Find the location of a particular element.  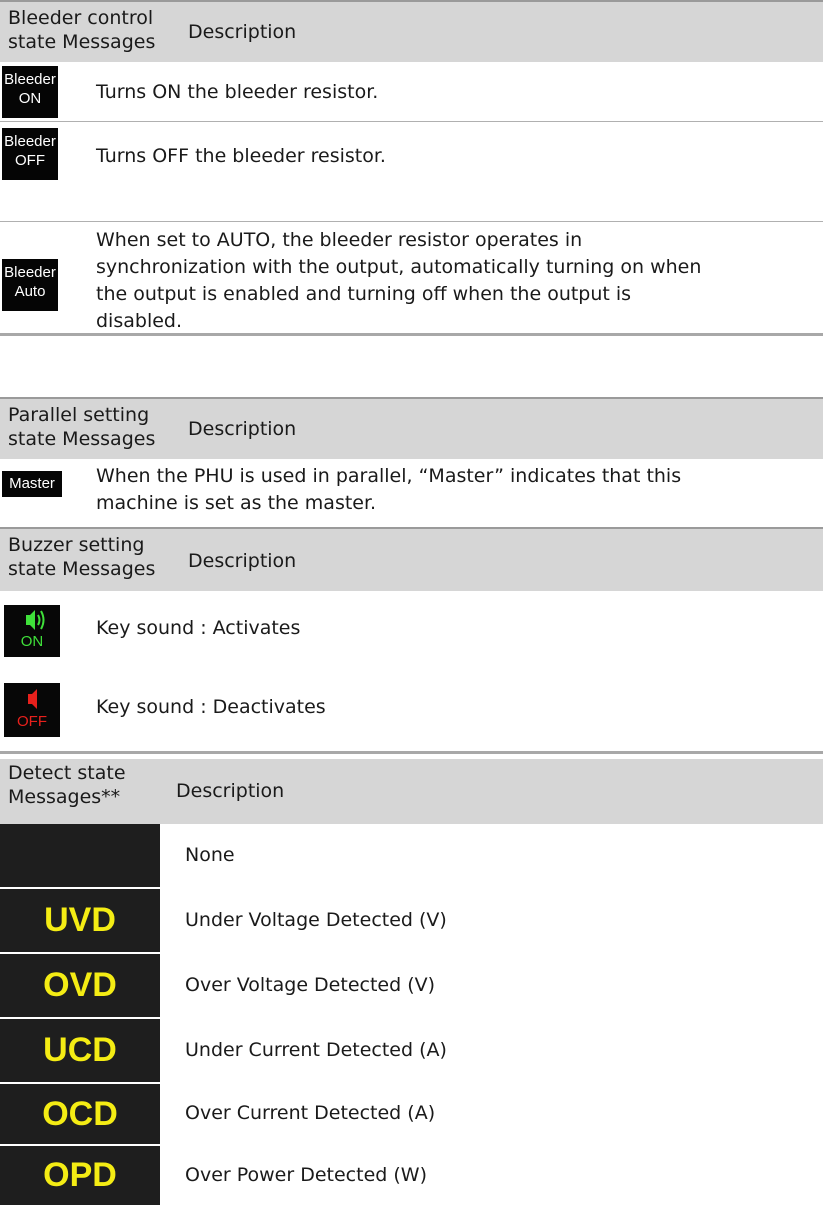

detect-row-opd: OPD Over Power Detected (W) is located at coordinates (411, 1175).